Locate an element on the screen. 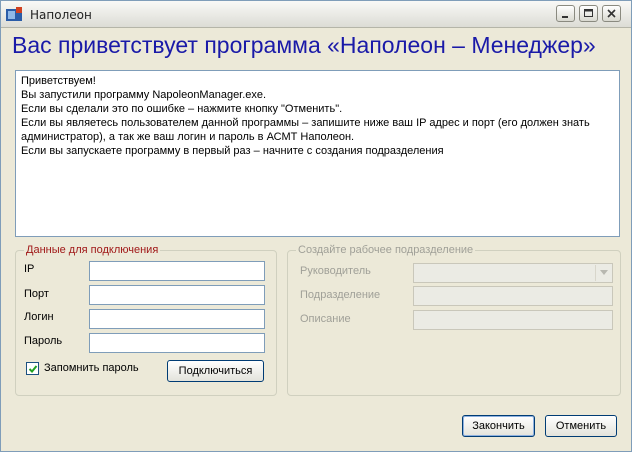 Image resolution: width=632 pixels, height=452 pixels. login-input is located at coordinates (177, 319).